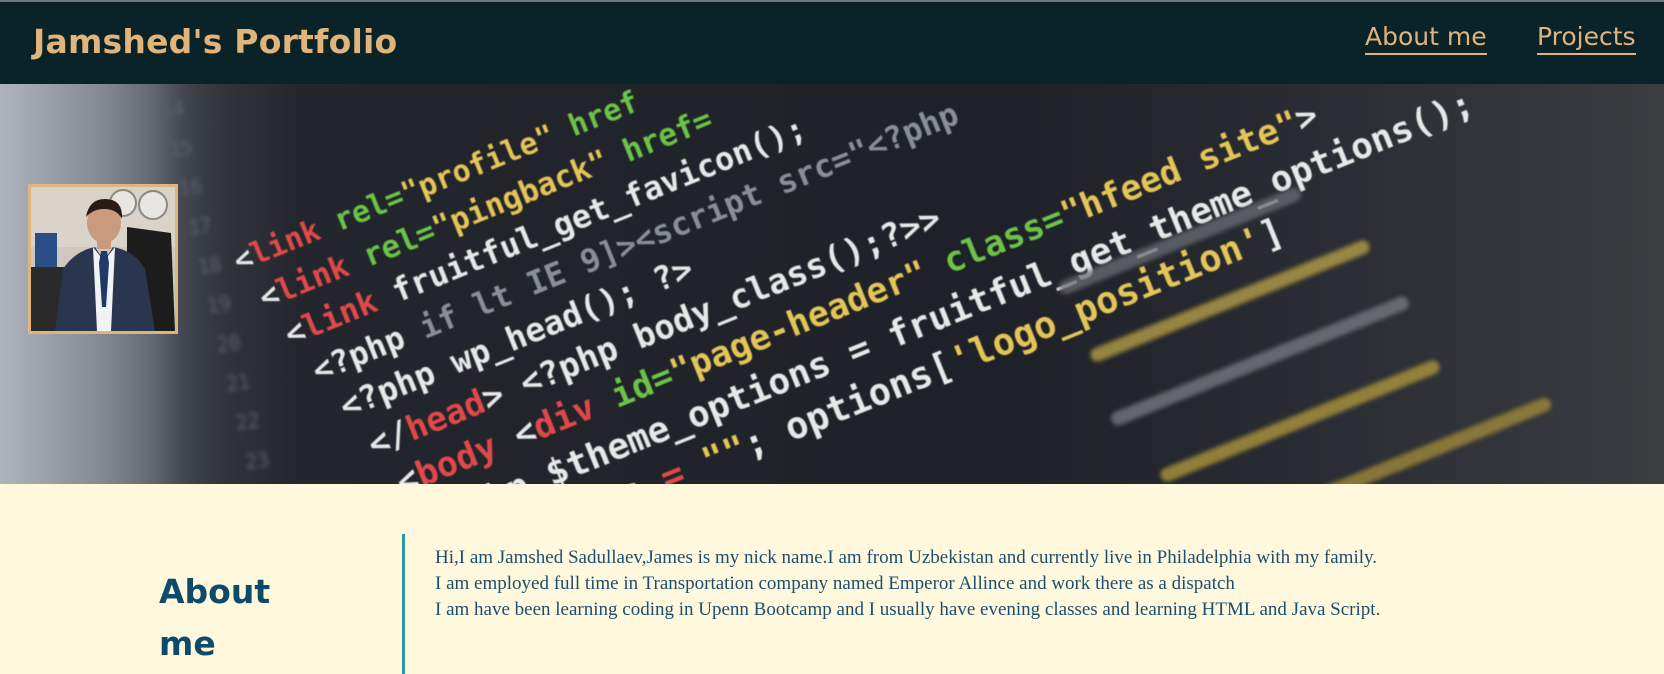 This screenshot has height=674, width=1664. What do you see at coordinates (209, 265) in the screenshot?
I see `svg-text: 18` at bounding box center [209, 265].